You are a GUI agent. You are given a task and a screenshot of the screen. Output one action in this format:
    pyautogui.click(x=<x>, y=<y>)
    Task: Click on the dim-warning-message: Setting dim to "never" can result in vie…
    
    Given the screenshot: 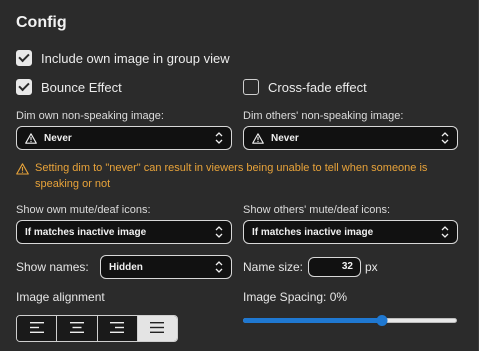 What is the action you would take?
    pyautogui.click(x=236, y=176)
    